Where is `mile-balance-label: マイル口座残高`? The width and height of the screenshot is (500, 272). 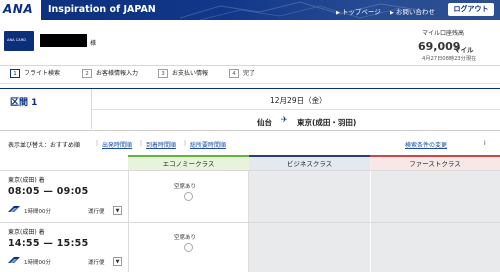
mile-balance-label: マイル口座残高 is located at coordinates (443, 33).